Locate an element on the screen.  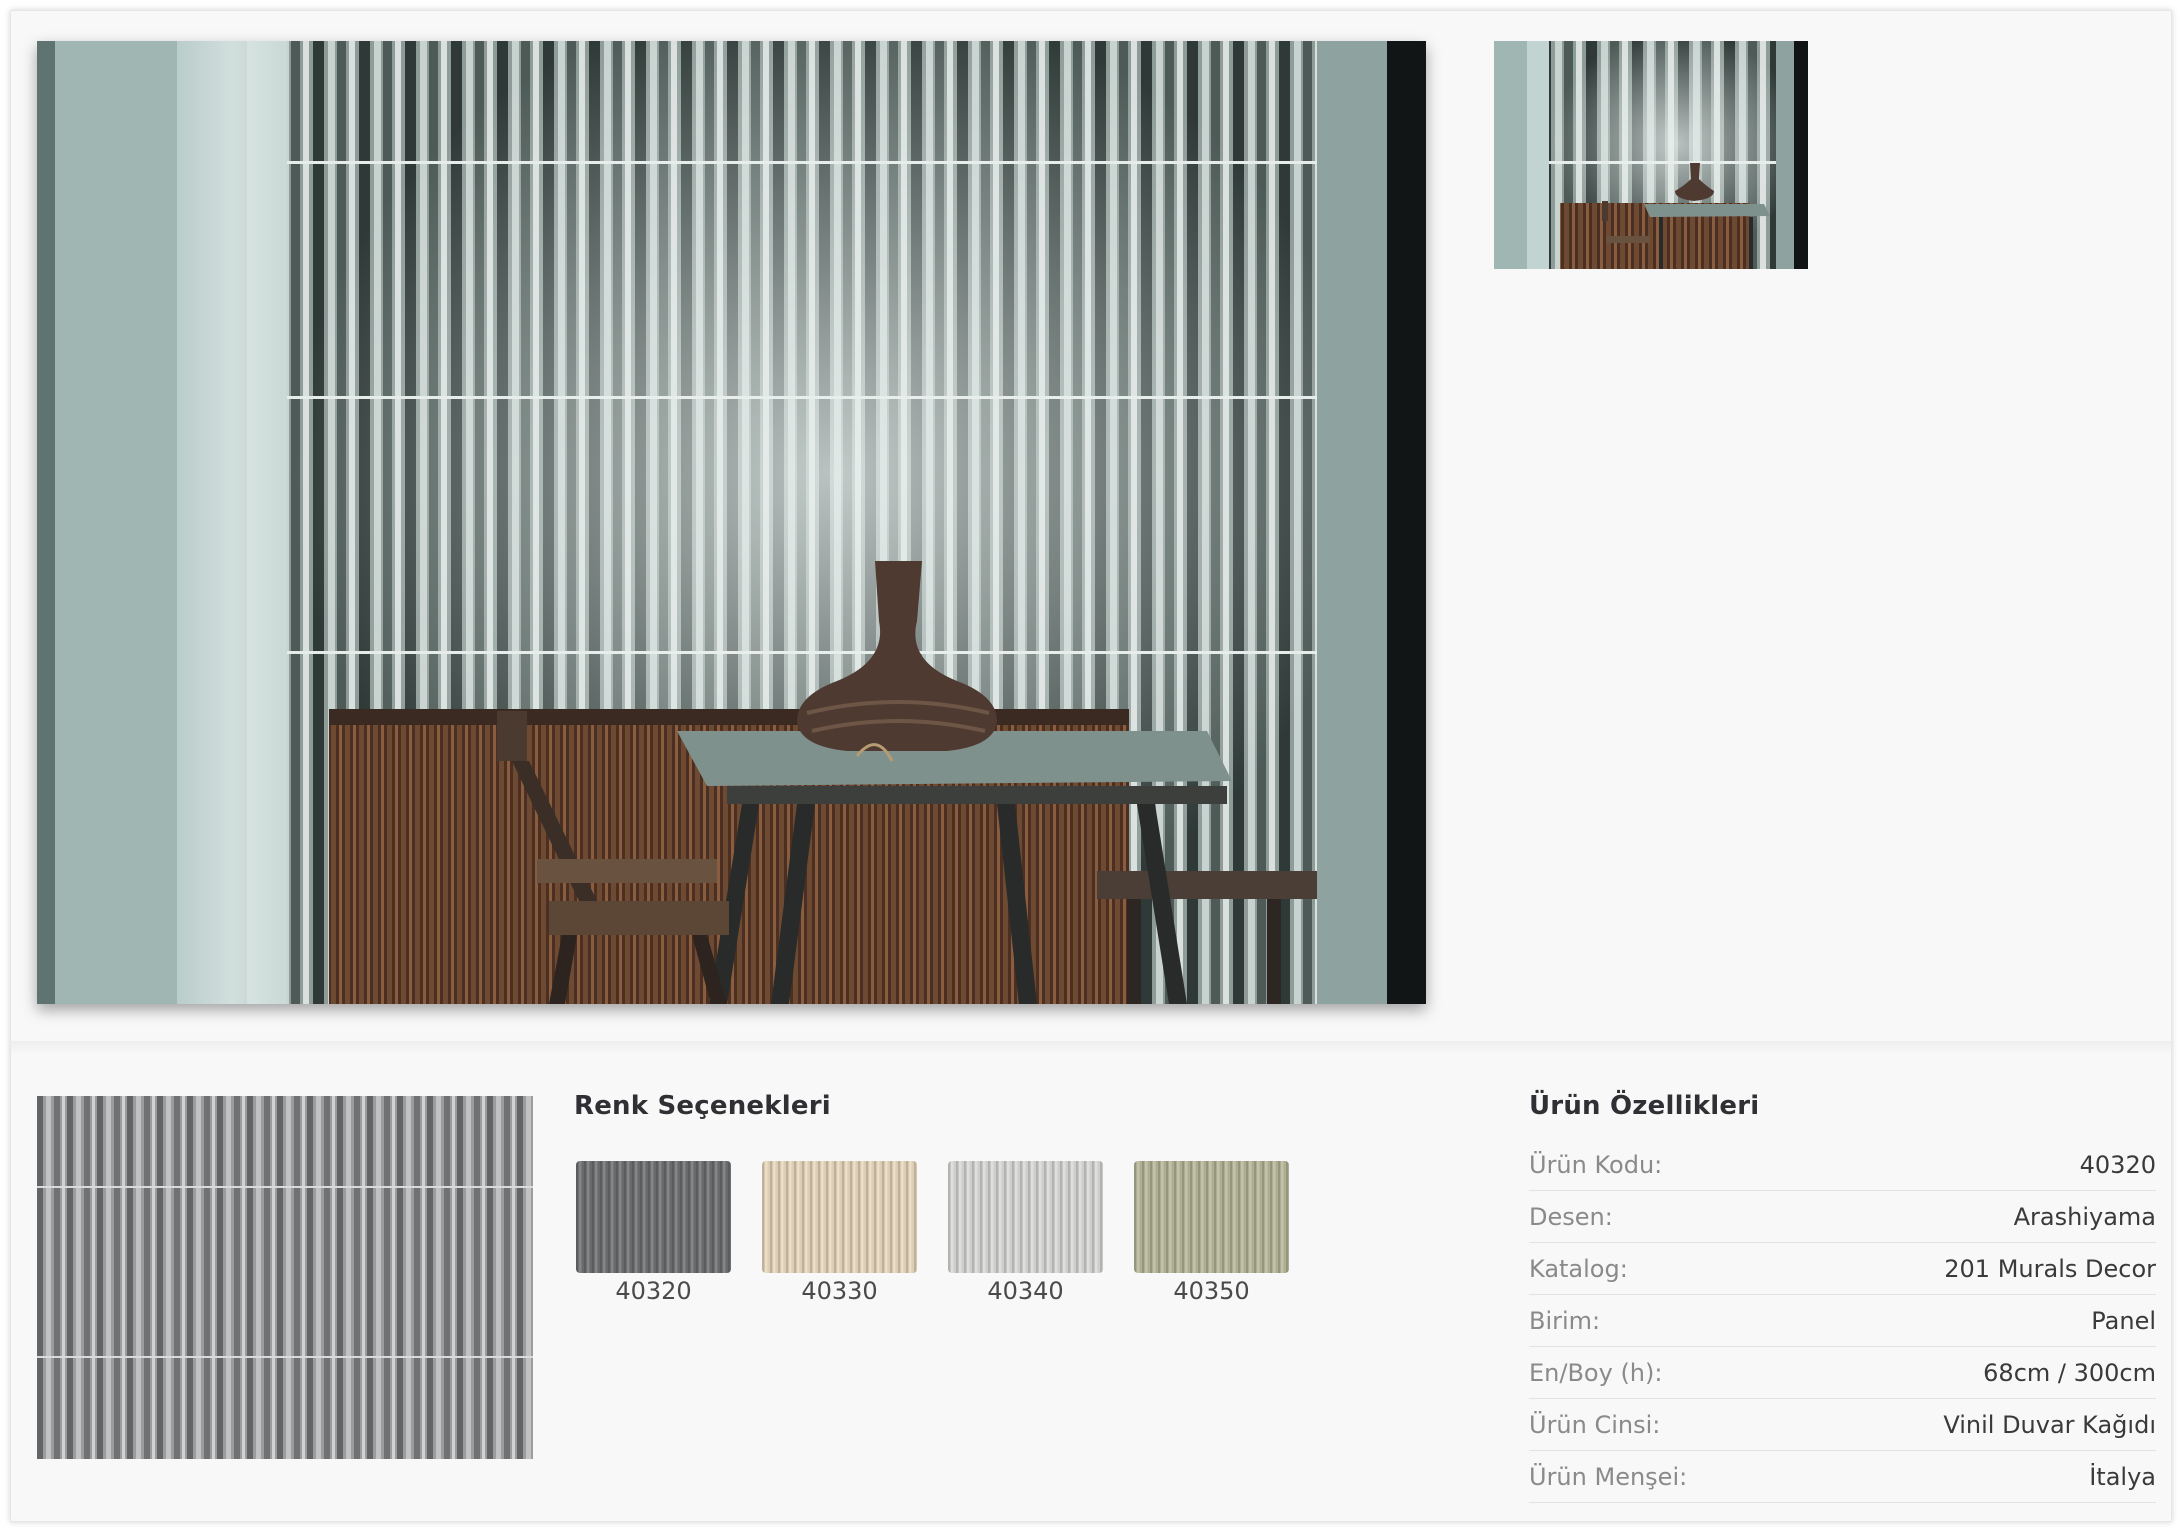
color-swatch-code: 40320 is located at coordinates (653, 1291).